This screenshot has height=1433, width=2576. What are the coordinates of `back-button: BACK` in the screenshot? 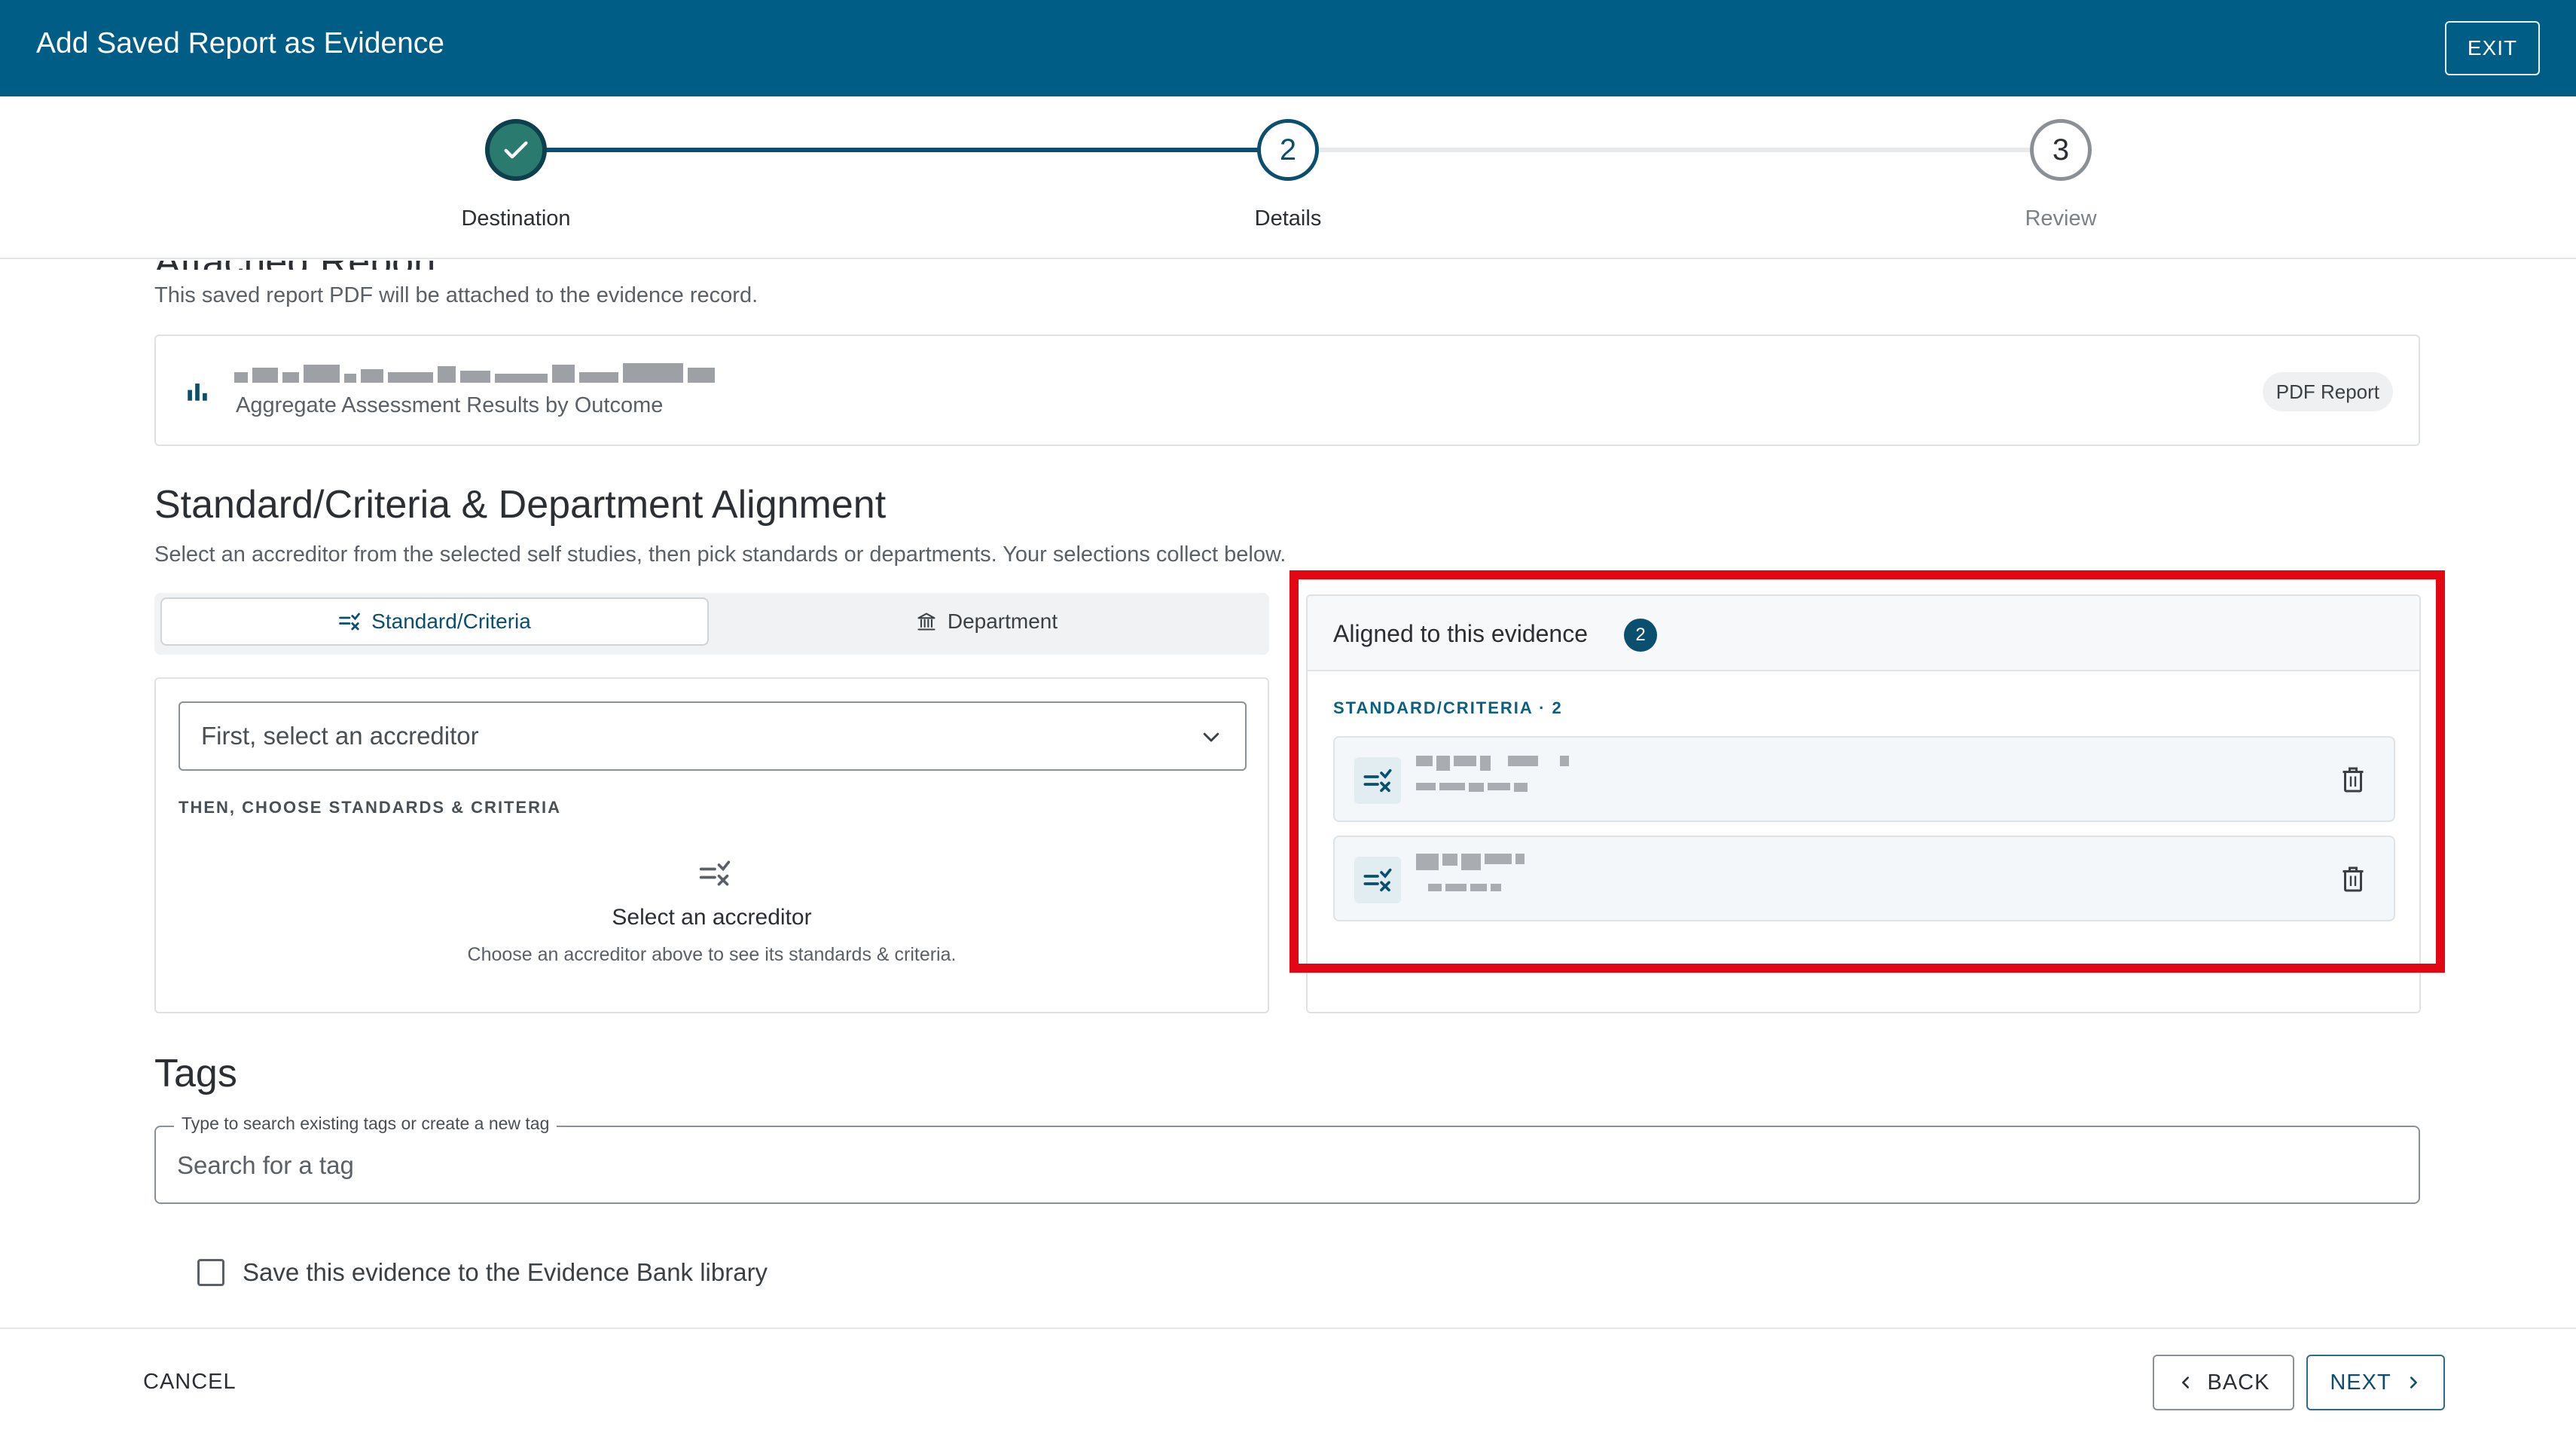 It's located at (2223, 1382).